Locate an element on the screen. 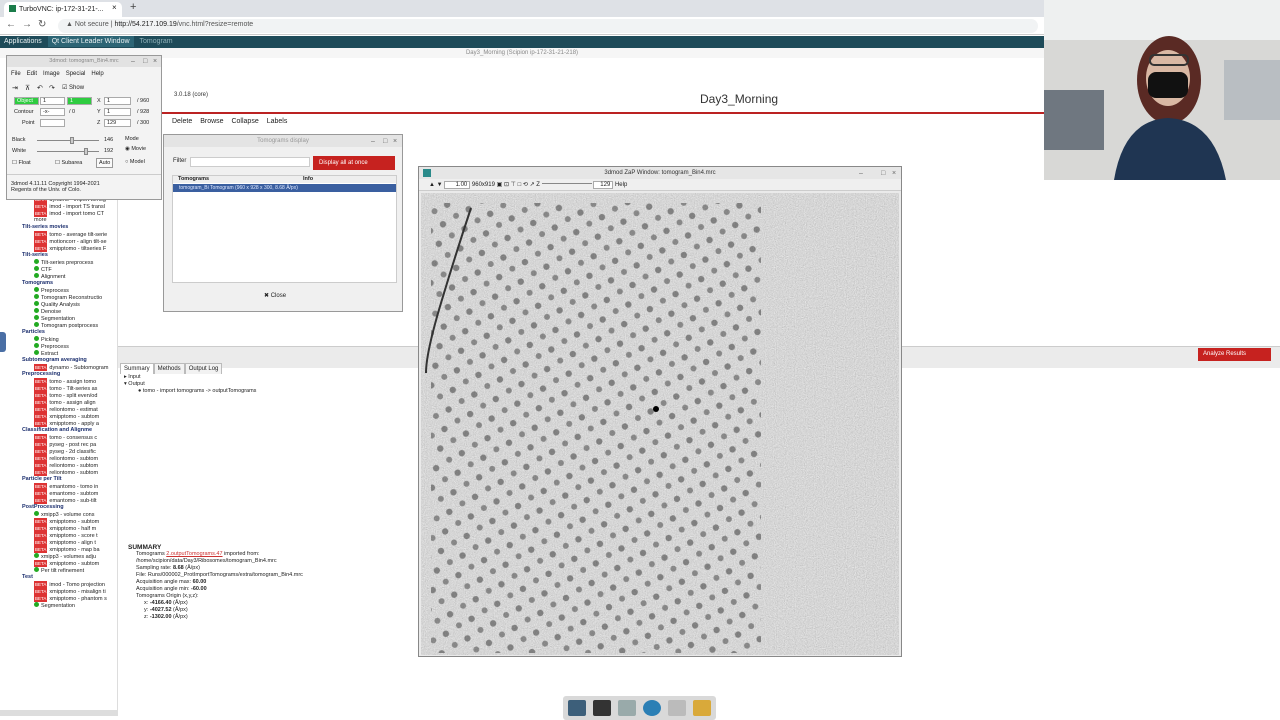  tree-item: Denoise is located at coordinates (30, 311).